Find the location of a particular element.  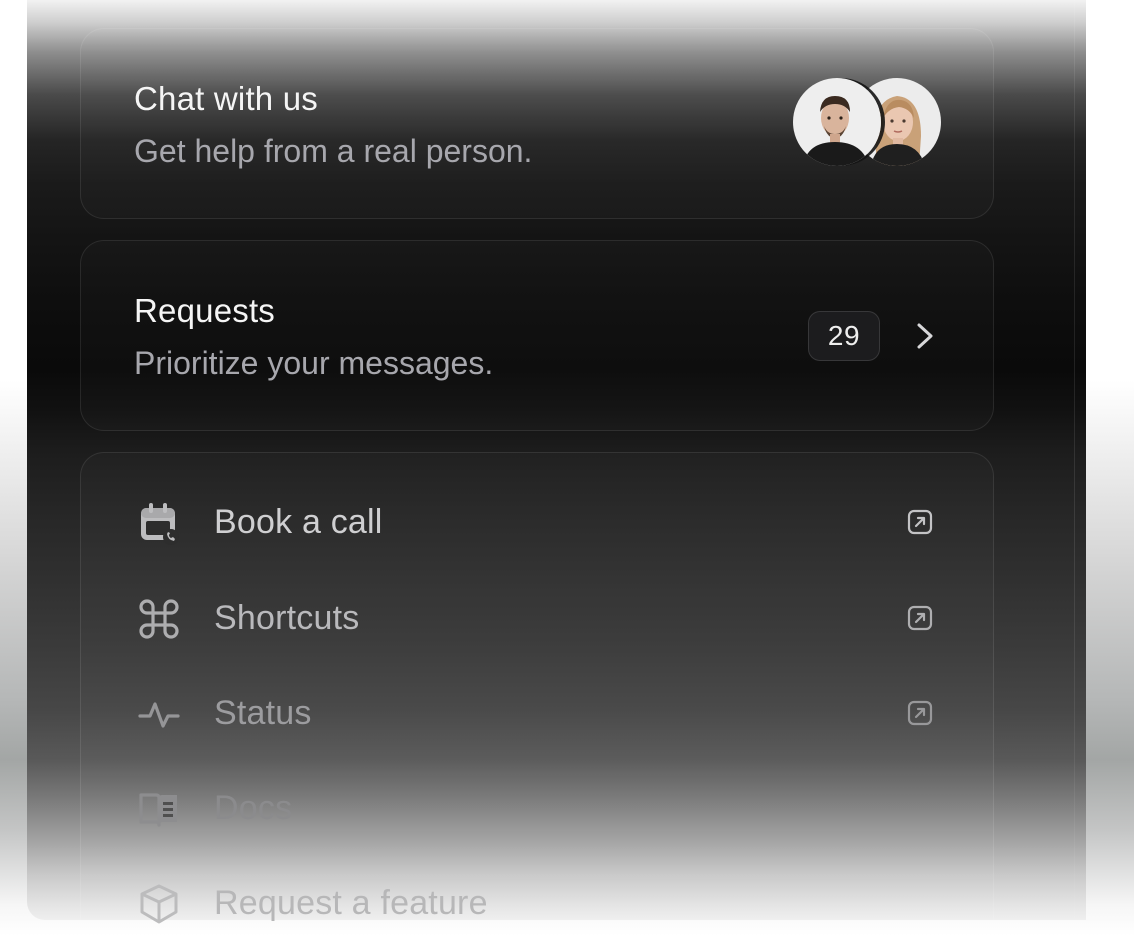

support-agent-man-avatar is located at coordinates (837, 122).